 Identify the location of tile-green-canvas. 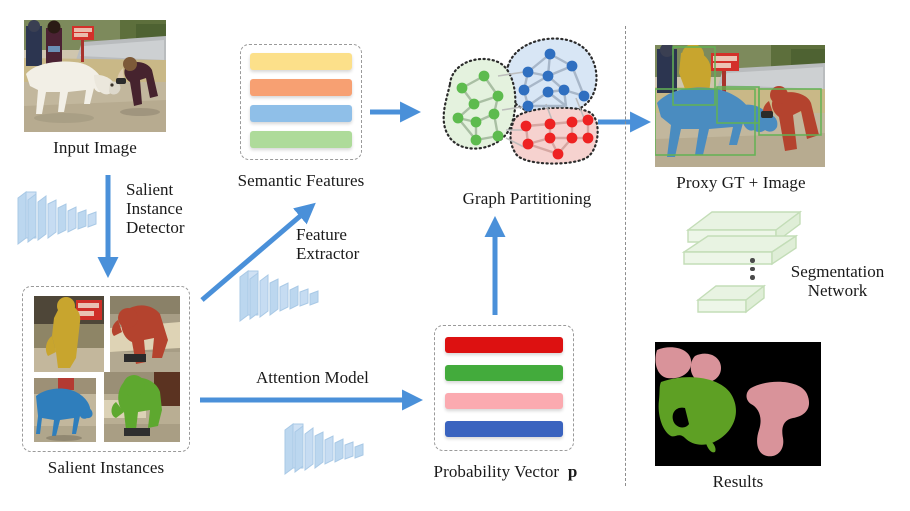
(142, 407).